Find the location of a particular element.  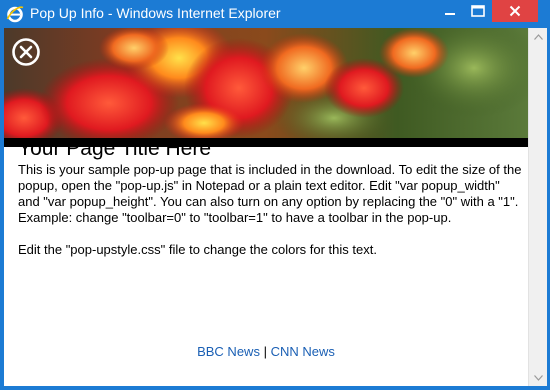

scroll-down-button is located at coordinates (538, 377).